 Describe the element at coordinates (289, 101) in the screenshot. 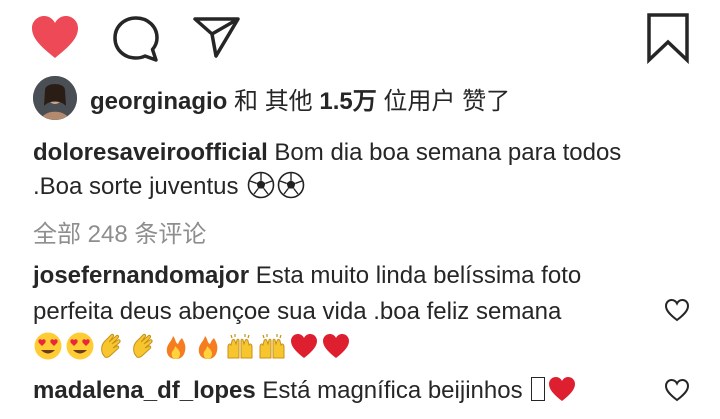

I see `likes-others: 其他` at that location.